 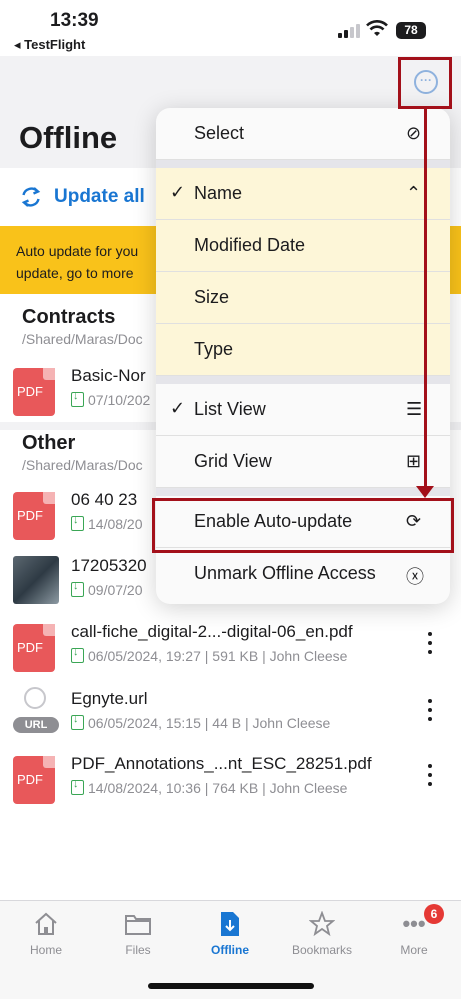 I want to click on home-icon, so click(x=46, y=923).